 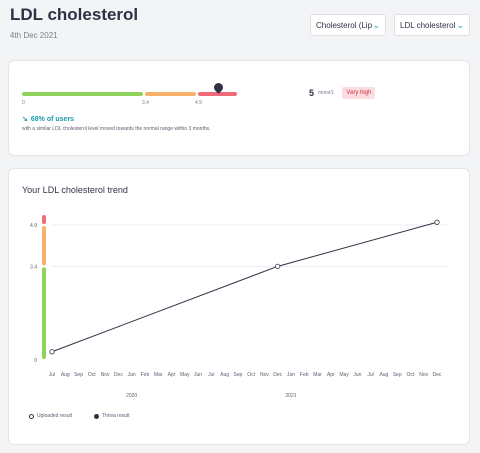 What do you see at coordinates (44, 313) in the screenshot?
I see `range-band-normal` at bounding box center [44, 313].